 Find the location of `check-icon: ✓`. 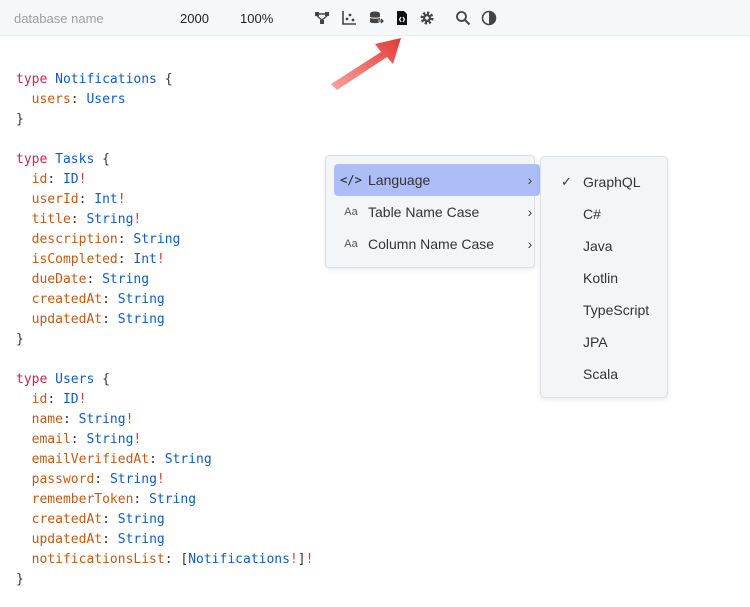

check-icon: ✓ is located at coordinates (566, 181).